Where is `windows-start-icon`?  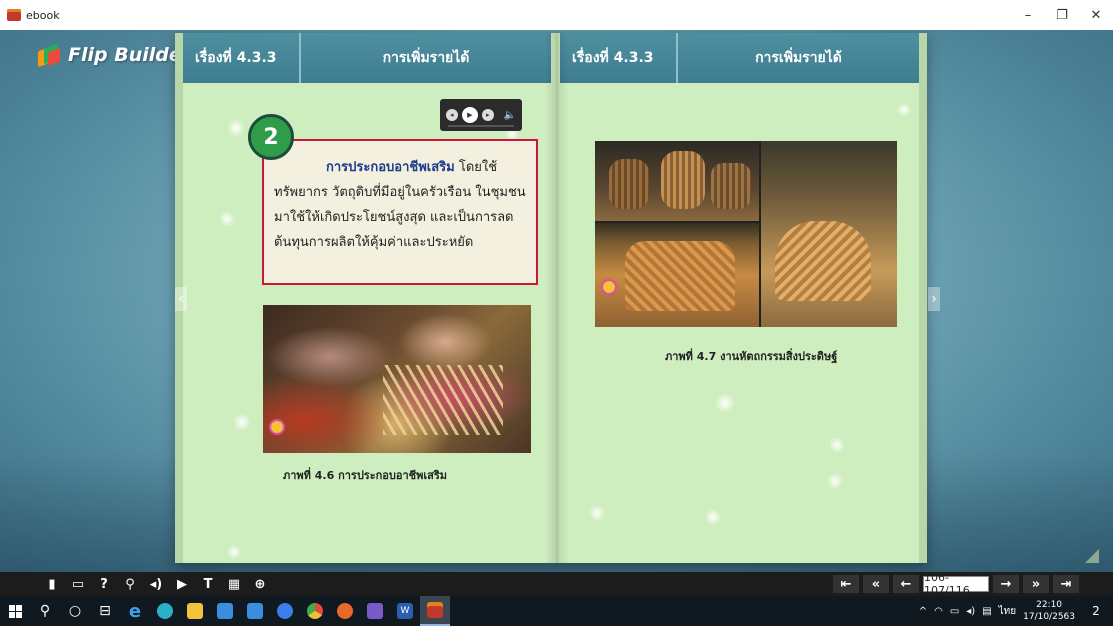 windows-start-icon is located at coordinates (15, 611).